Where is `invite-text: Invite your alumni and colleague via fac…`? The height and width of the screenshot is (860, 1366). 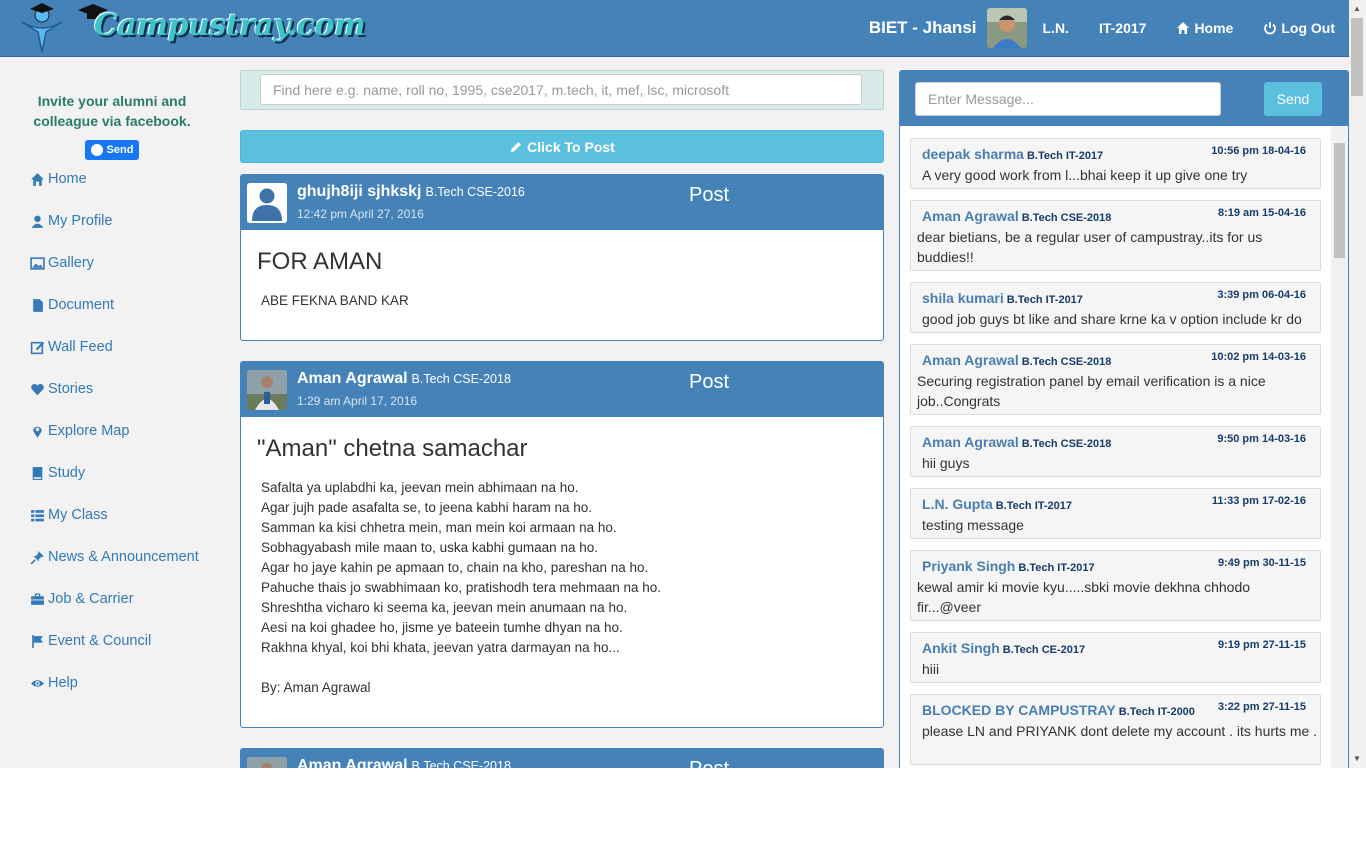
invite-text: Invite your alumni and colleague via fac… is located at coordinates (112, 111).